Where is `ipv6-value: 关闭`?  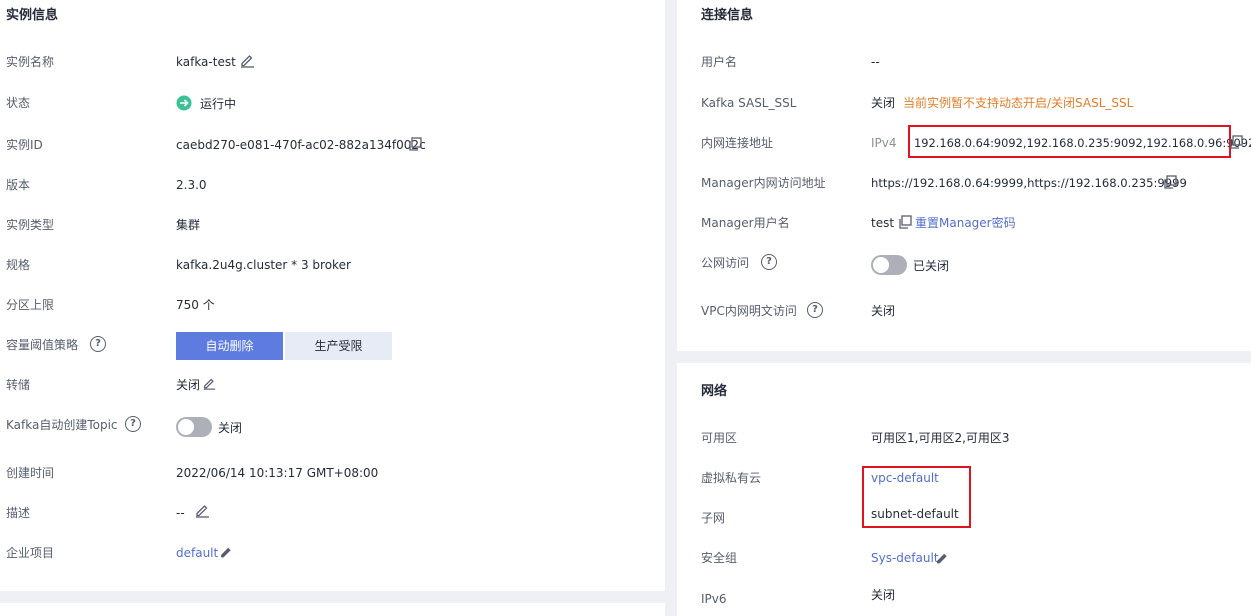 ipv6-value: 关闭 is located at coordinates (883, 595).